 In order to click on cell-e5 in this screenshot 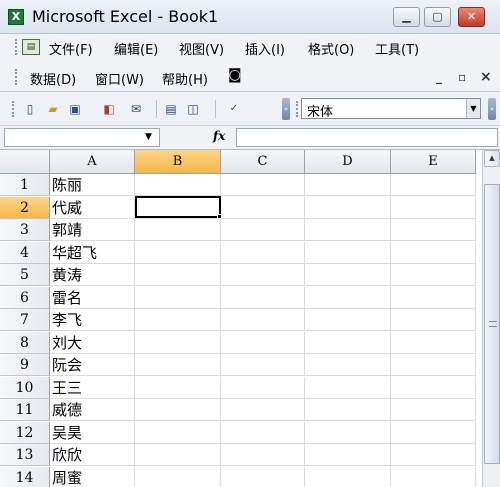, I will do `click(433, 275)`.